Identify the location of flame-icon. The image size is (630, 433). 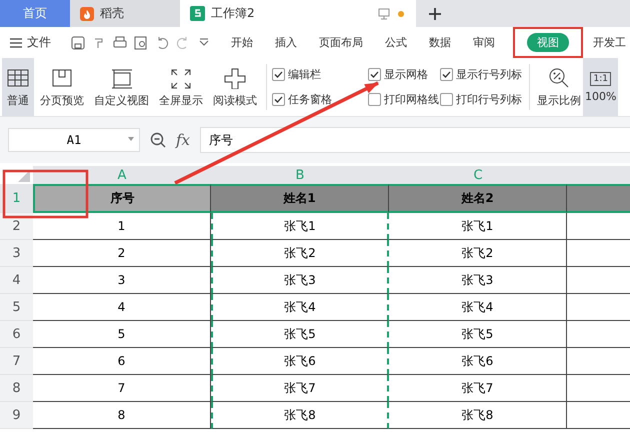
(87, 13).